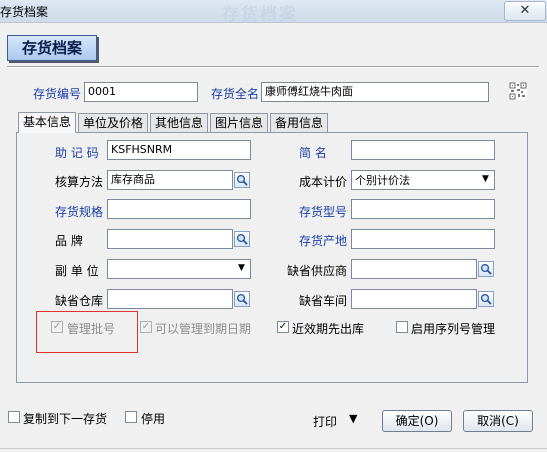 This screenshot has width=547, height=452. I want to click on fullname-label: 存货全名, so click(235, 94).